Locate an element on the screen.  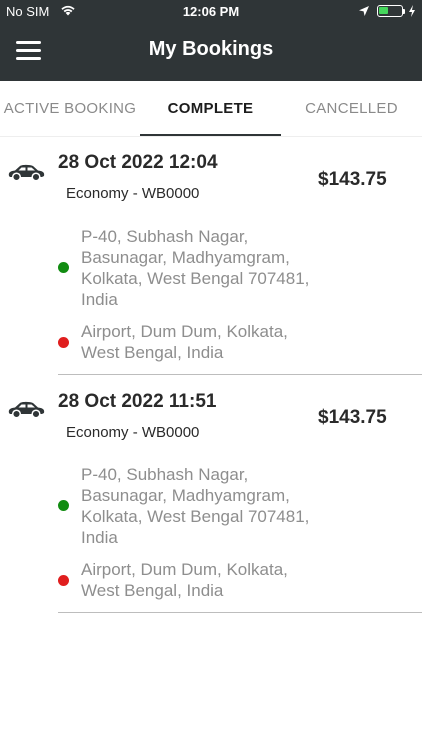
active-tab-indicator is located at coordinates (210, 135).